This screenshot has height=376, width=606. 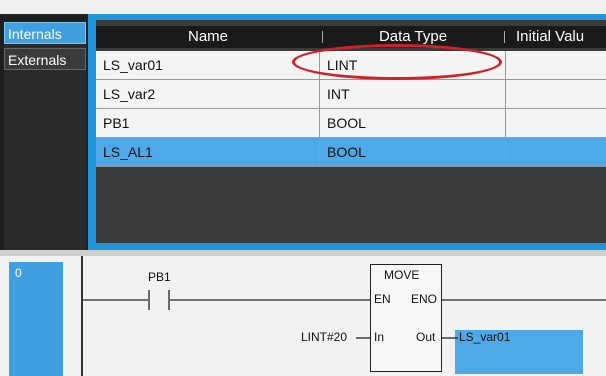 I want to click on top-strip, so click(x=303, y=7).